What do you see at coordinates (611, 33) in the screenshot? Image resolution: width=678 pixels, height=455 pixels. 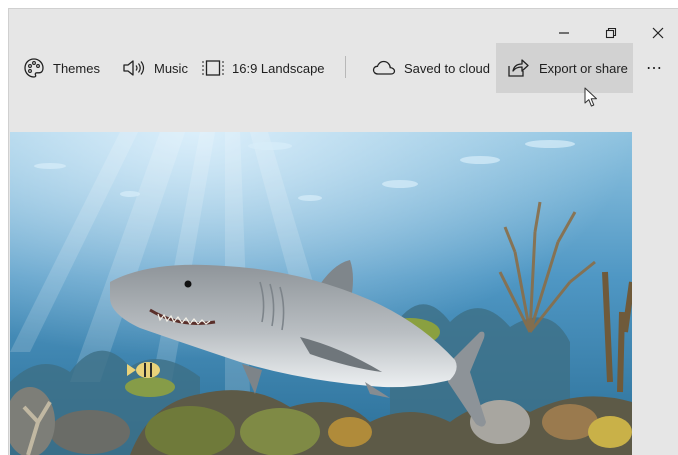 I see `restore-icon` at bounding box center [611, 33].